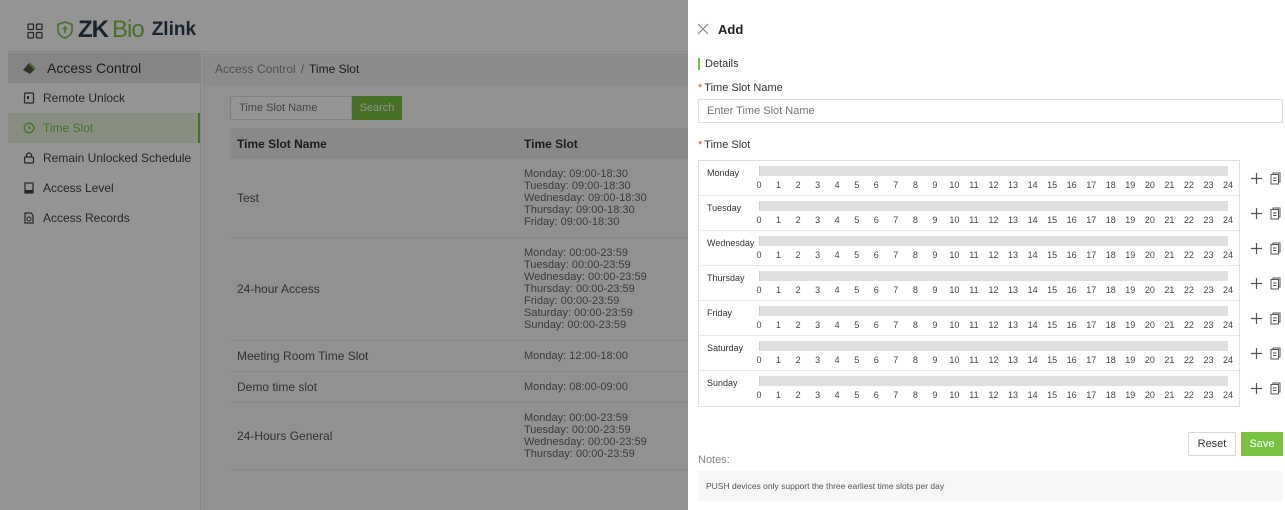  I want to click on hour-tick: 14, so click(1032, 255).